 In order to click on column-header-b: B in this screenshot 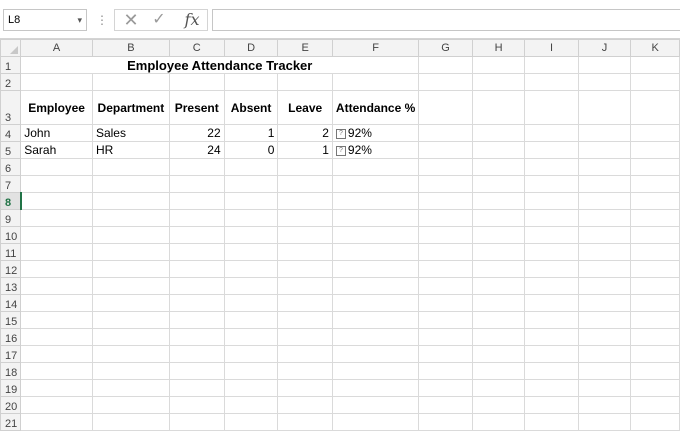, I will do `click(130, 48)`.